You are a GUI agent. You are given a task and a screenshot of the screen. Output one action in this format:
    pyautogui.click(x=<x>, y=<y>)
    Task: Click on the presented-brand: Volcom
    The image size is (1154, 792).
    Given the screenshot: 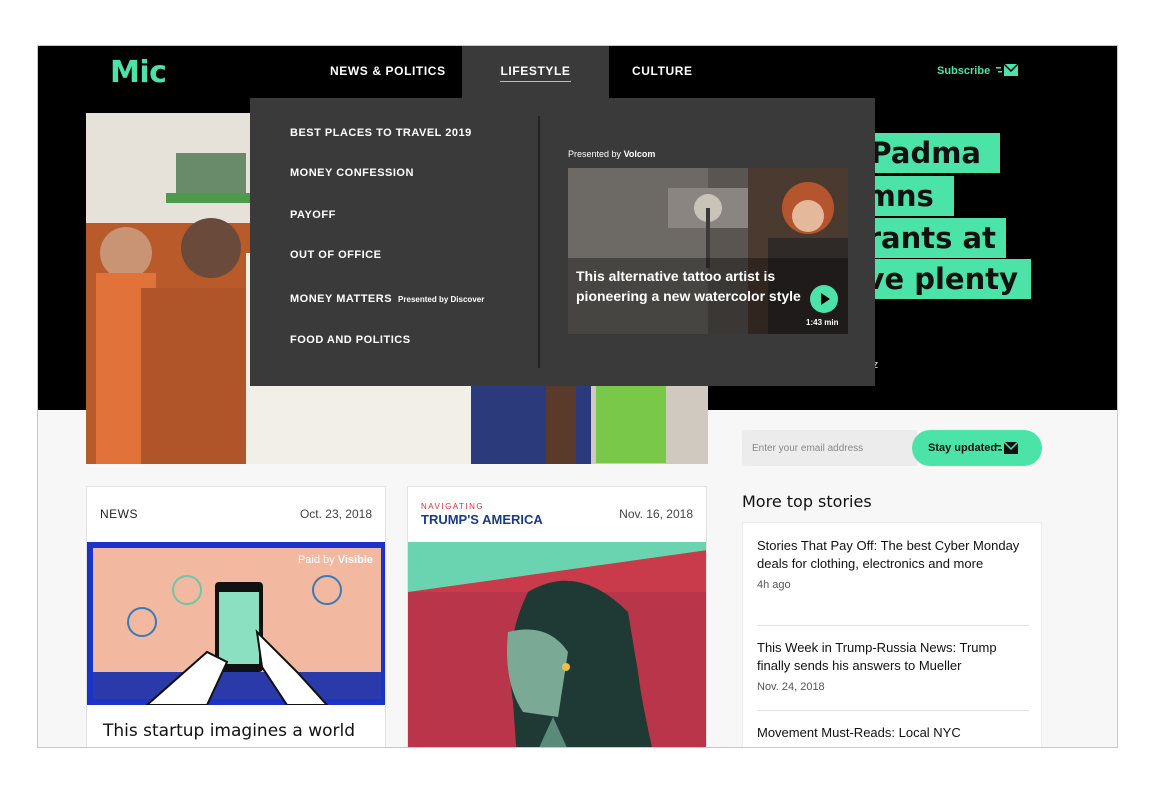 What is the action you would take?
    pyautogui.click(x=639, y=154)
    